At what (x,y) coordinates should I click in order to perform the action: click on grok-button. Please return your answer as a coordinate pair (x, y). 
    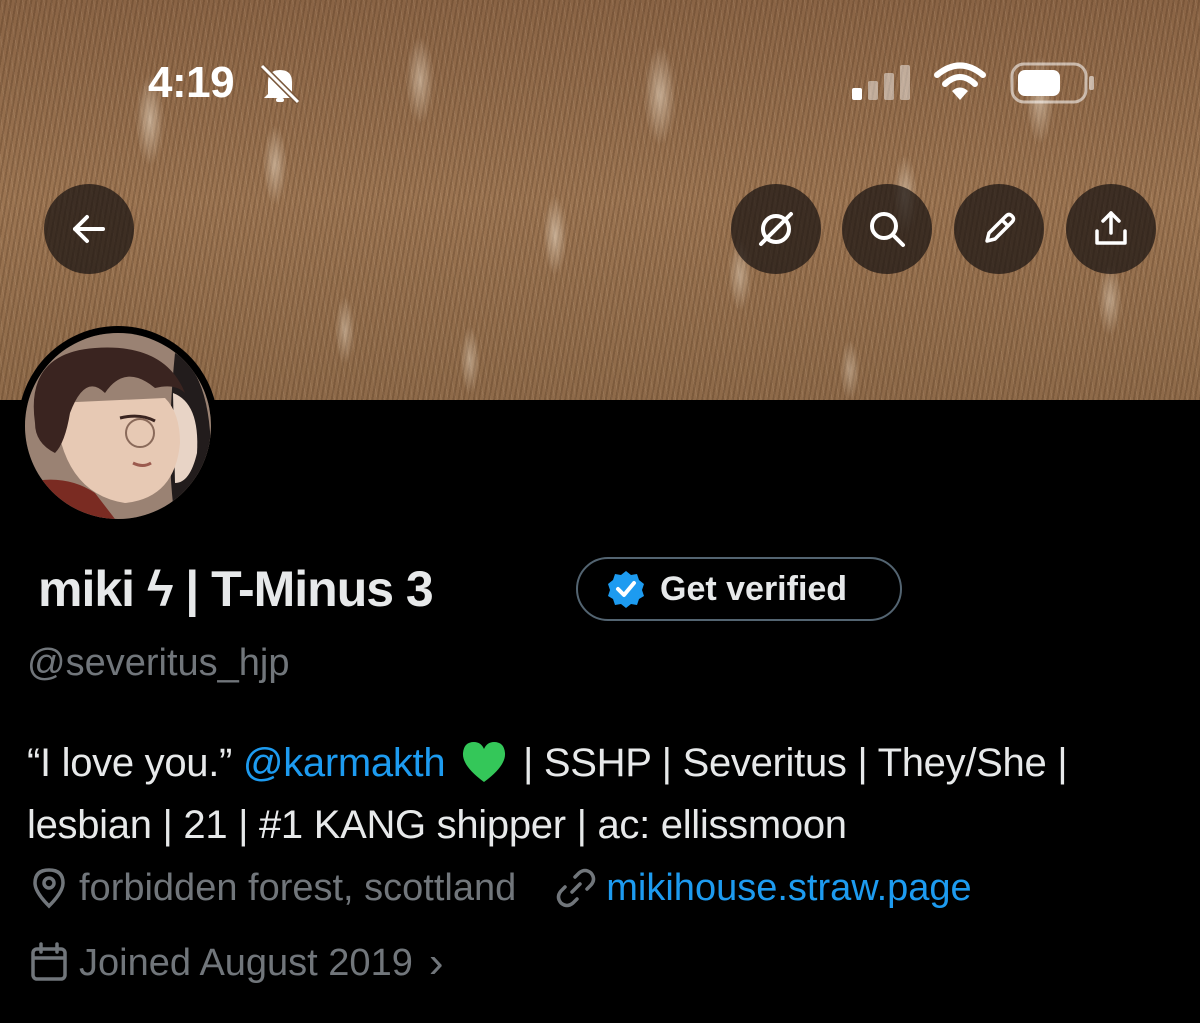
    Looking at the image, I should click on (776, 229).